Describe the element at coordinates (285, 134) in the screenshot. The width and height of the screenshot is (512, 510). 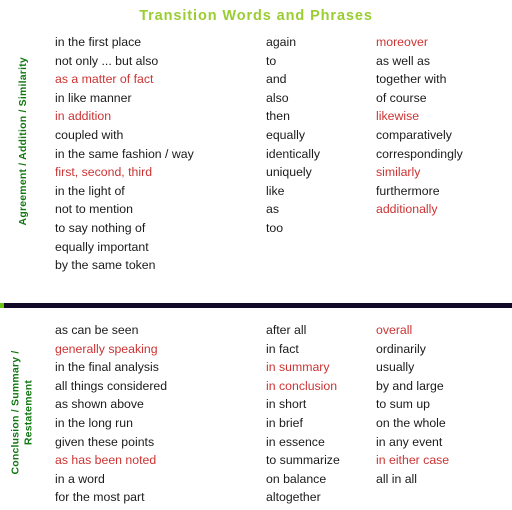
I see `transition-term: equally` at that location.